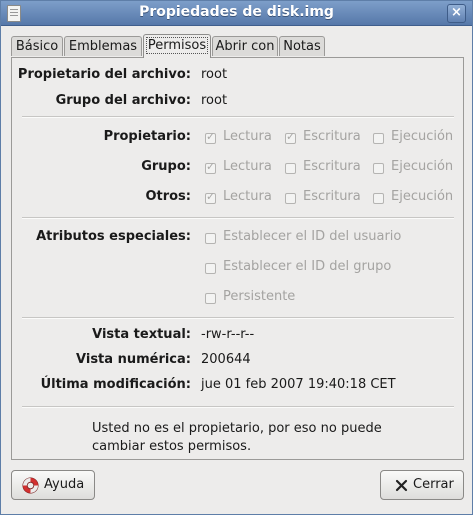  I want to click on group-write-label: Escritura, so click(332, 166).